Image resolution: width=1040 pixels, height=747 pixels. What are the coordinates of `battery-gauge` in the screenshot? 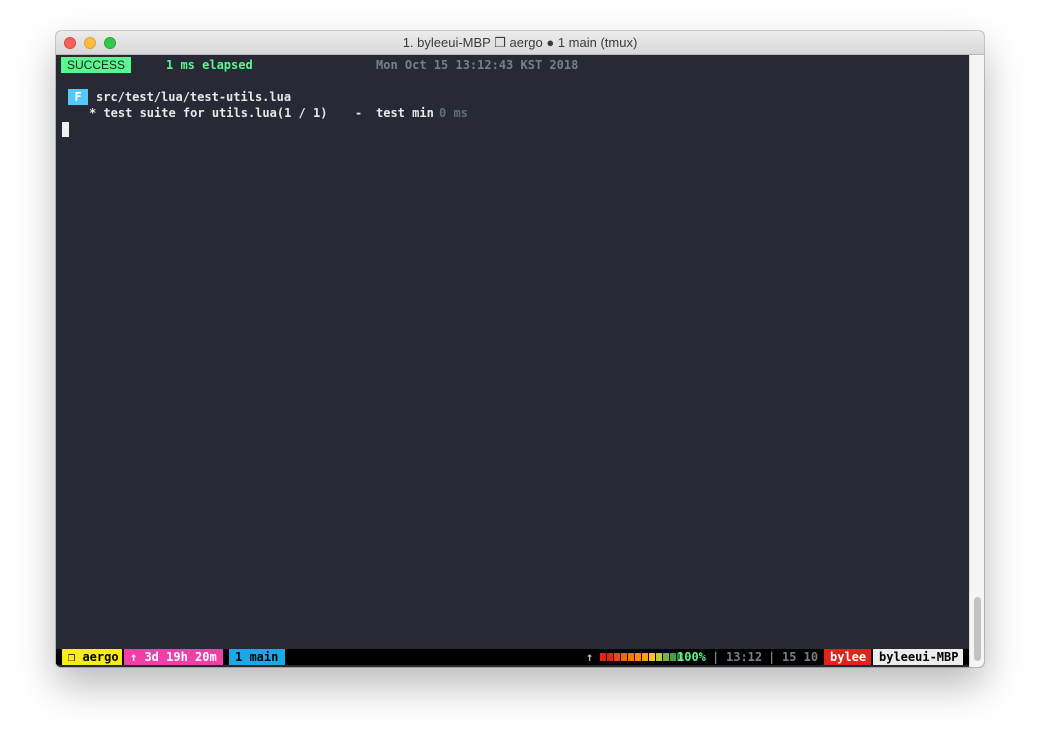 It's located at (641, 657).